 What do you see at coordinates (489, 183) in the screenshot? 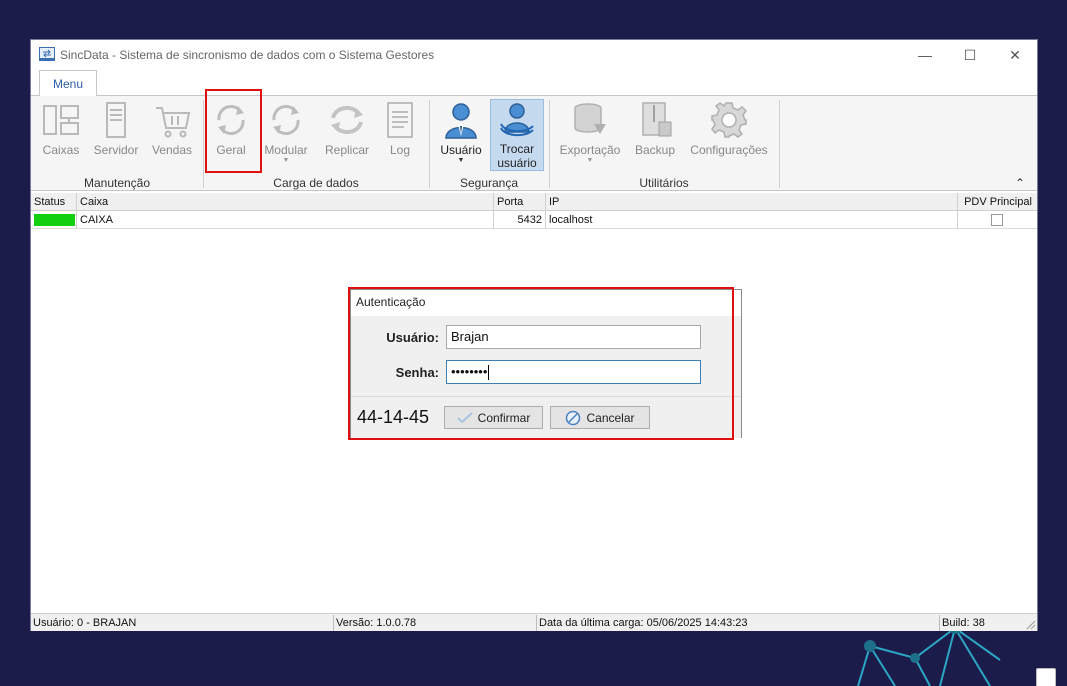
I see `group-label-seguranca: Segurança` at bounding box center [489, 183].